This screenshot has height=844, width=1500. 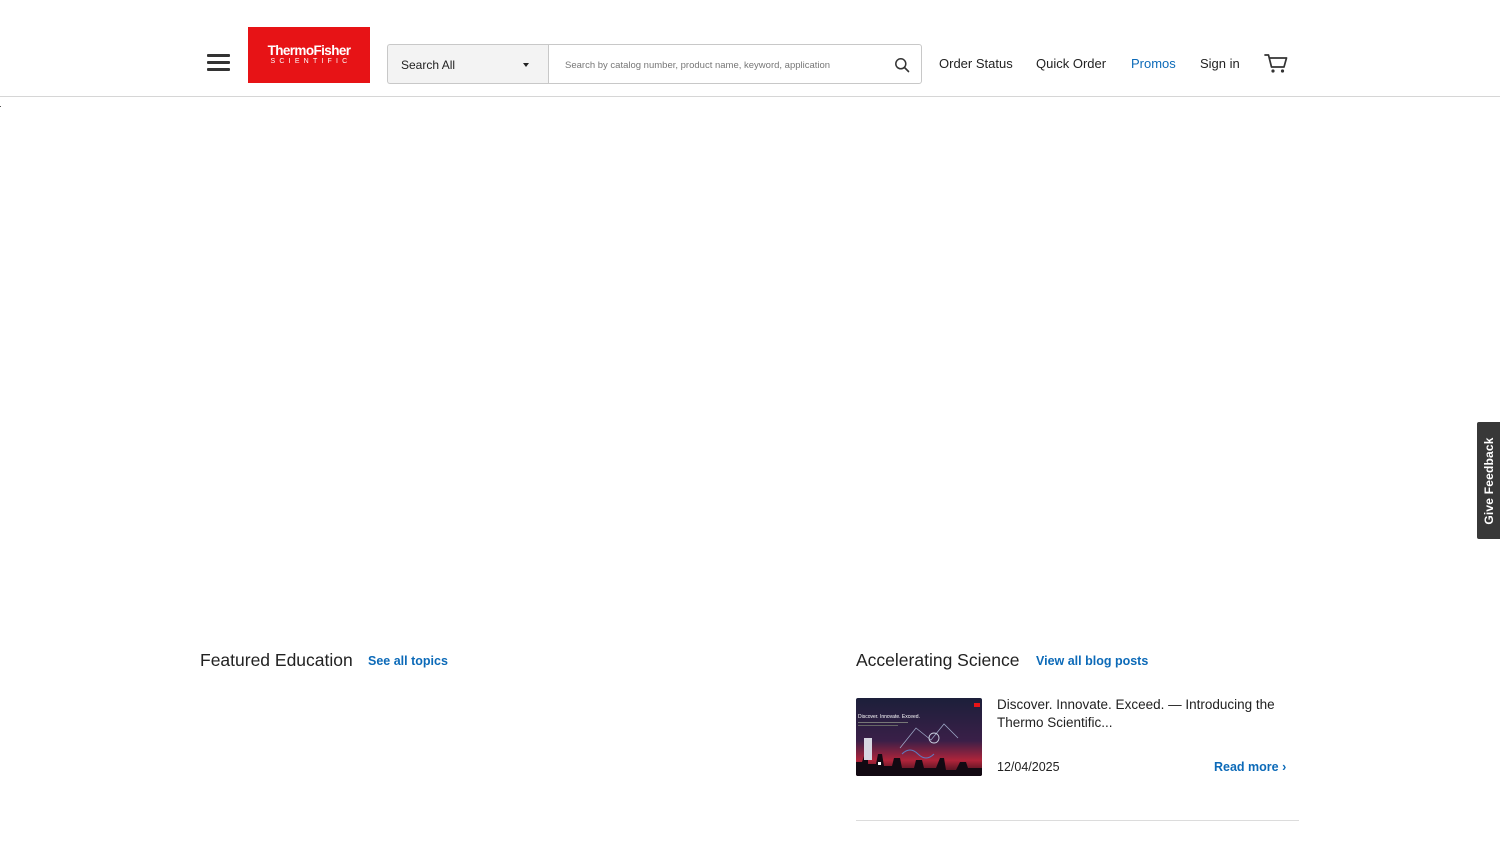 What do you see at coordinates (218, 63) in the screenshot?
I see `hamburger-menu-icon` at bounding box center [218, 63].